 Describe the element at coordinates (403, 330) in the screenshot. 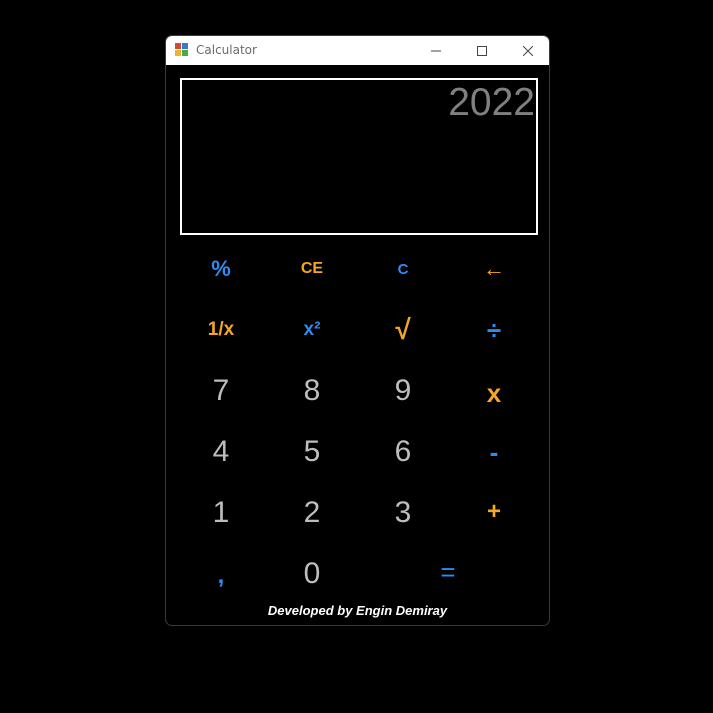

I see `square-root-button: √` at that location.